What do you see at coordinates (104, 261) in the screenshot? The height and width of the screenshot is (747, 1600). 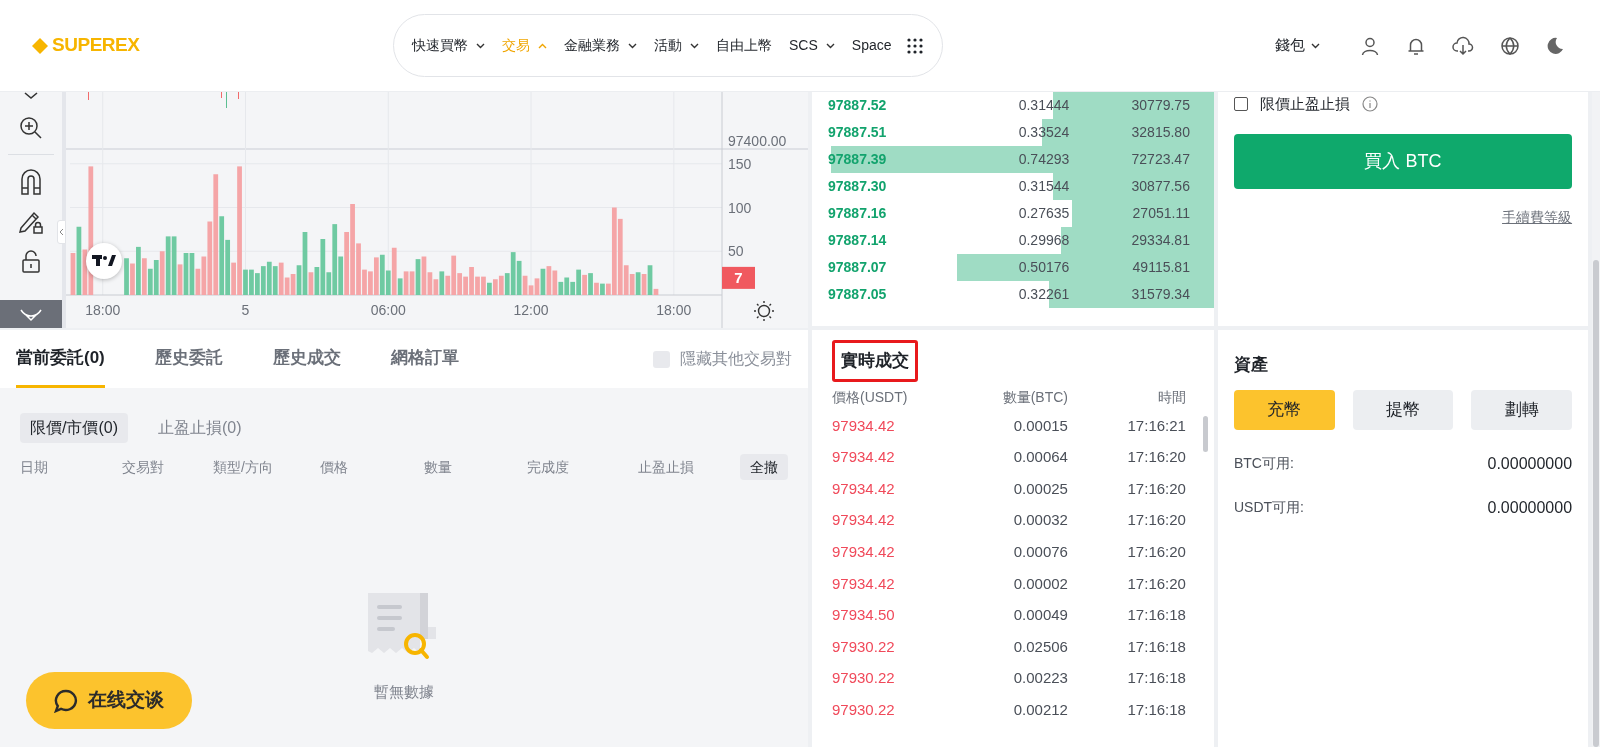 I see `tradingview-logo-icon` at bounding box center [104, 261].